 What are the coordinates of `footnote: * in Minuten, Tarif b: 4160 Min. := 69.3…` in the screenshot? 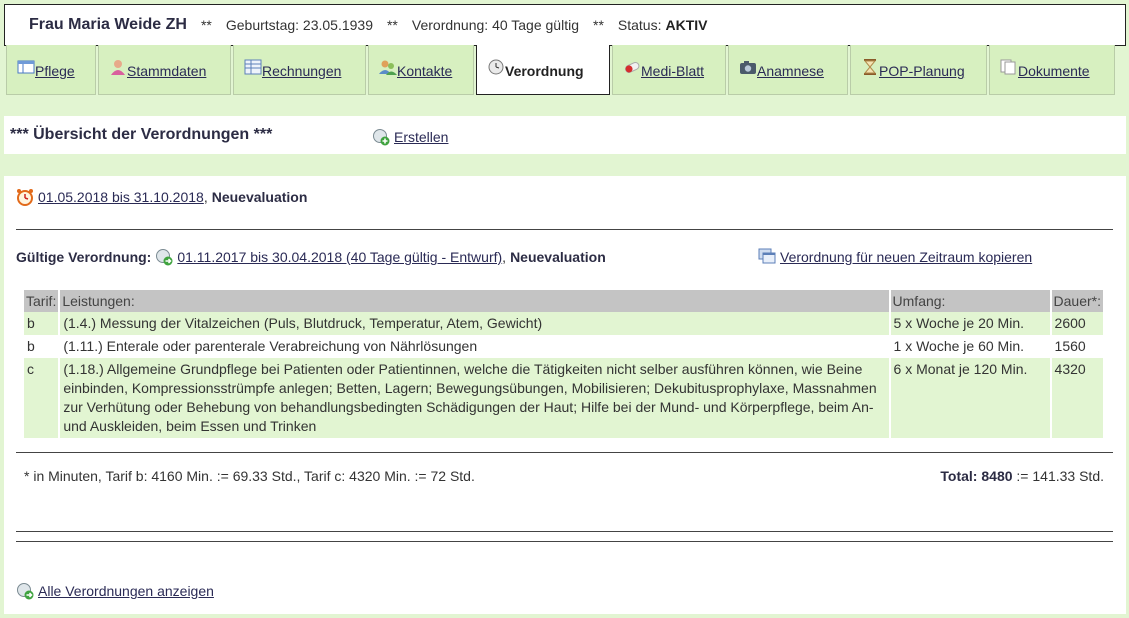 It's located at (249, 476).